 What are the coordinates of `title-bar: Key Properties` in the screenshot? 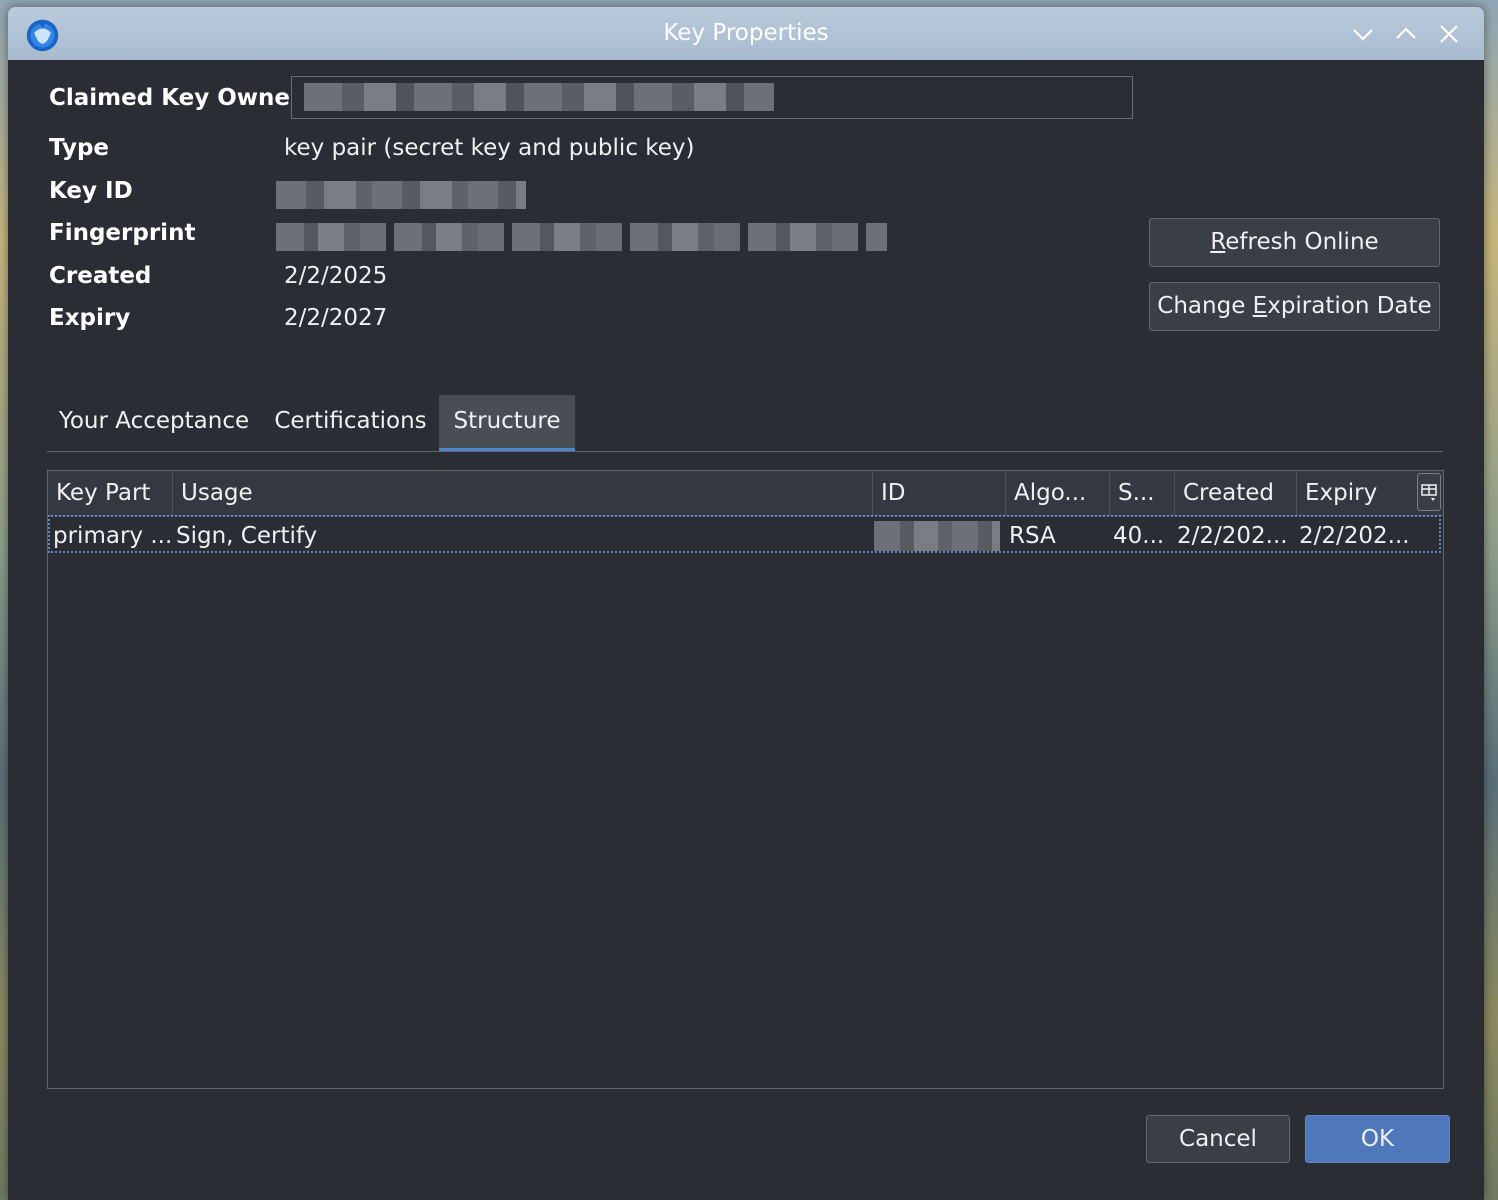 It's located at (746, 33).